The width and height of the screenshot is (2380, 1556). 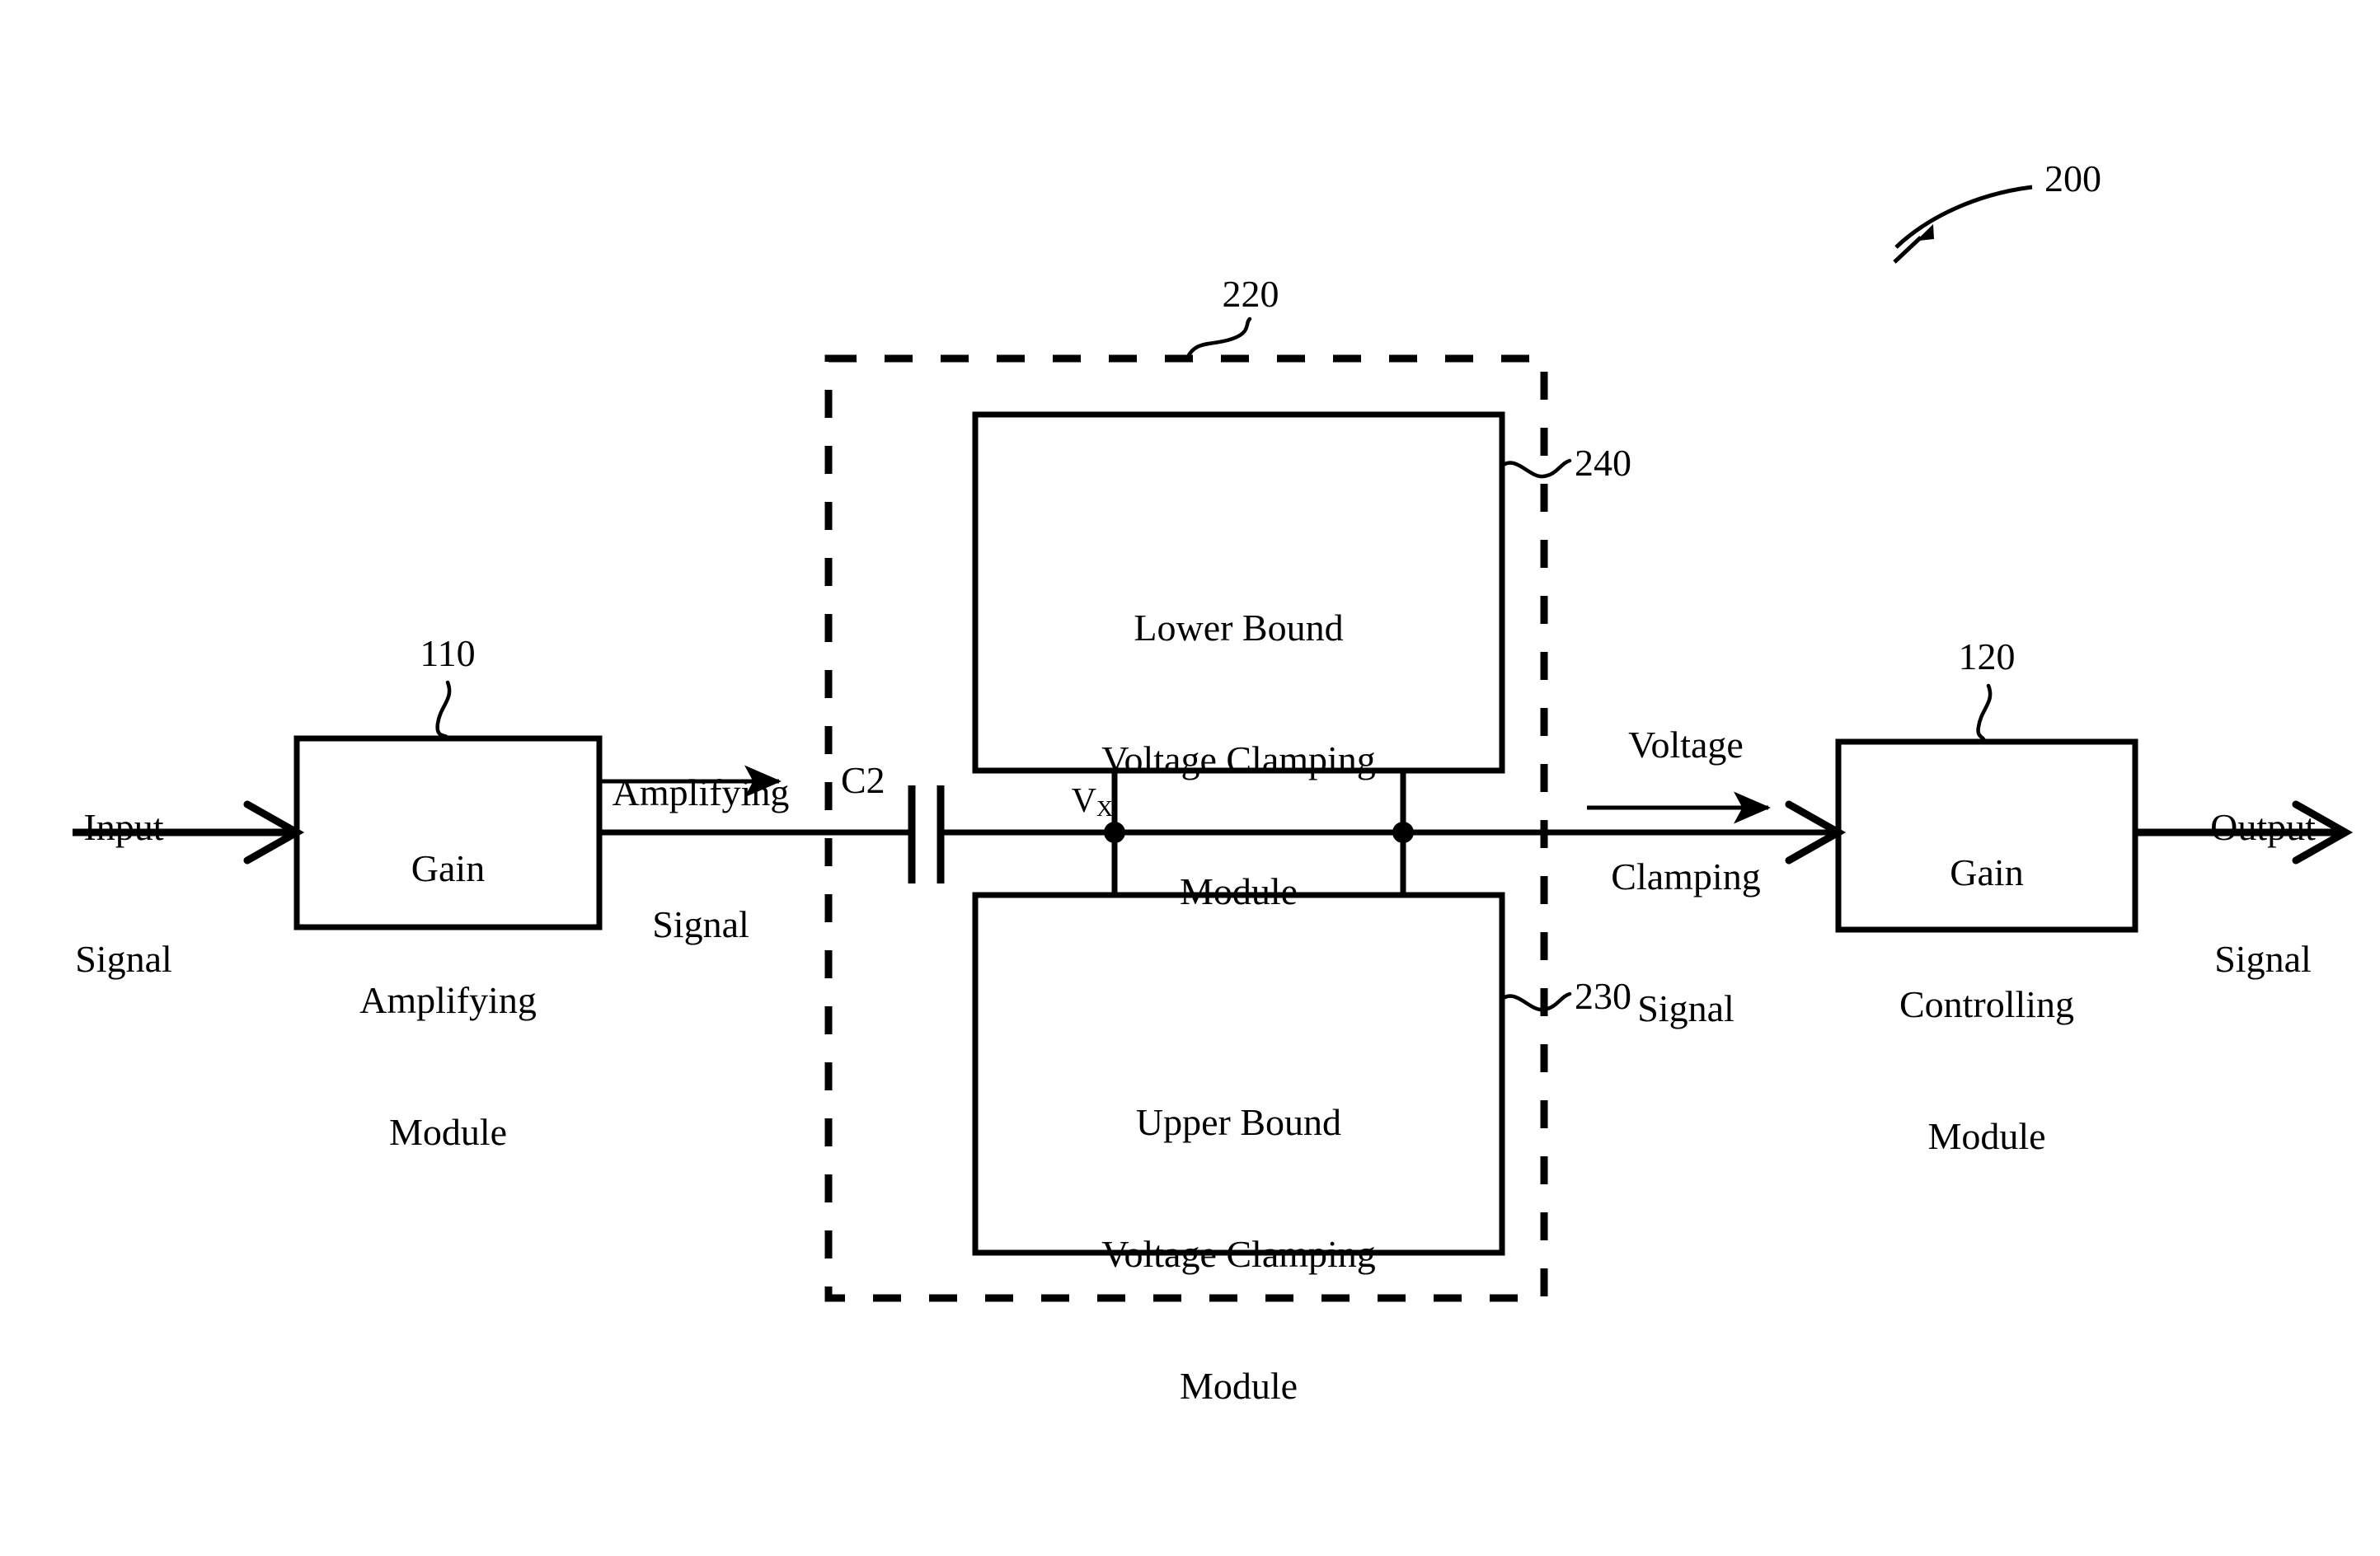 I want to click on upper-bound-line3: Module, so click(x=1238, y=1385).